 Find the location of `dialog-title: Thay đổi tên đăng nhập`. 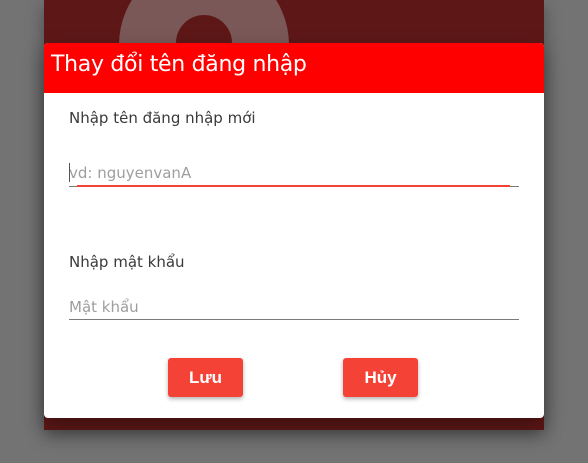

dialog-title: Thay đổi tên đăng nhập is located at coordinates (179, 64).